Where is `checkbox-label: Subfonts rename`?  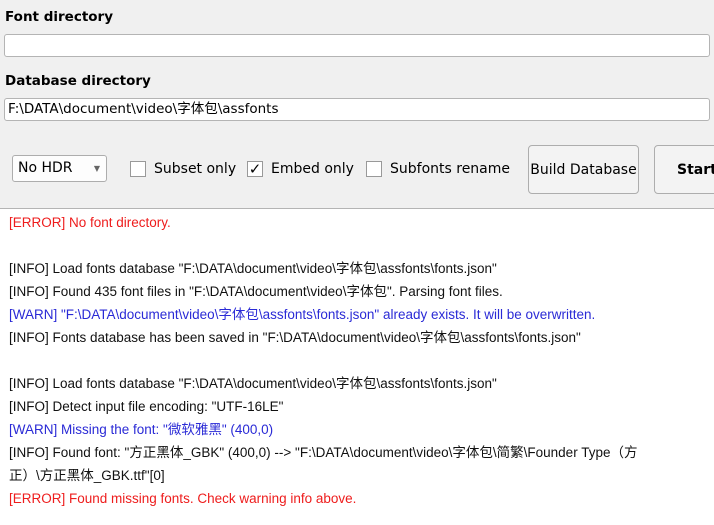 checkbox-label: Subfonts rename is located at coordinates (450, 169).